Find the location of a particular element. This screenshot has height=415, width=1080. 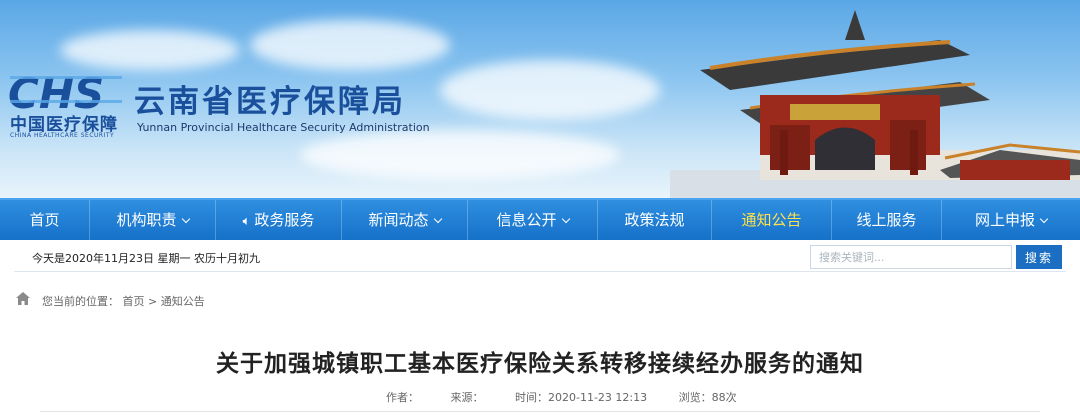

nav-item-online-declaration: 网上申报 is located at coordinates (1011, 220).